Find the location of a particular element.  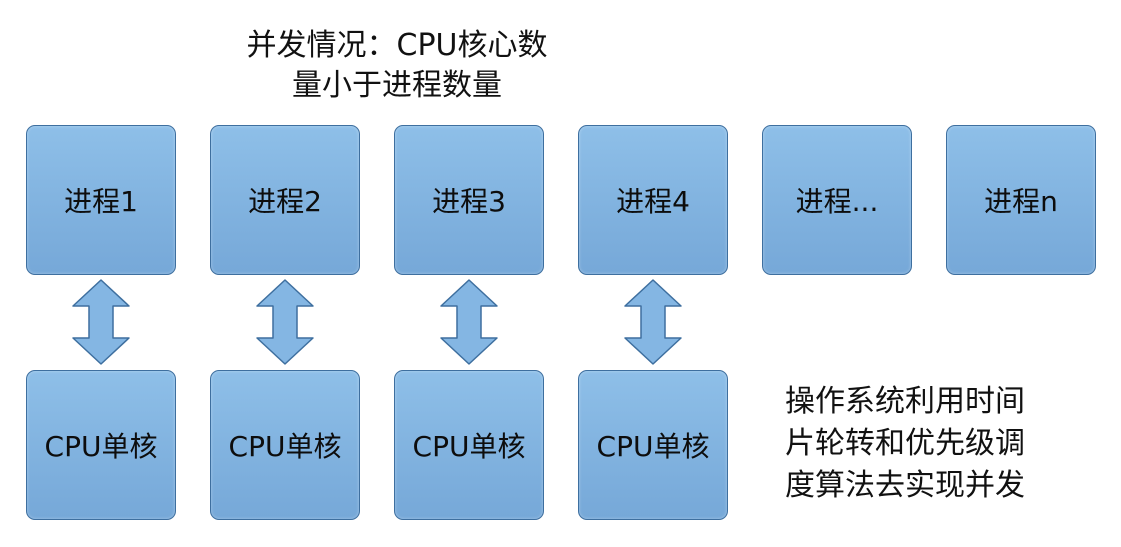

scheduling-note: 操作系统利用时间 片轮转和优先级调 度算法去实现并发 is located at coordinates (930, 444).